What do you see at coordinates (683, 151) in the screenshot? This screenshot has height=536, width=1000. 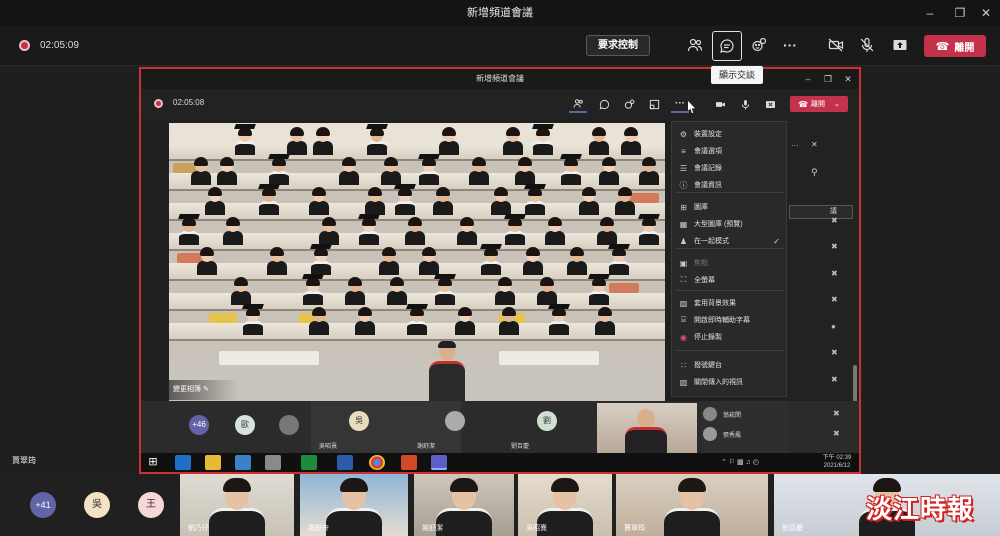 I see `sliders-icon: ≡` at bounding box center [683, 151].